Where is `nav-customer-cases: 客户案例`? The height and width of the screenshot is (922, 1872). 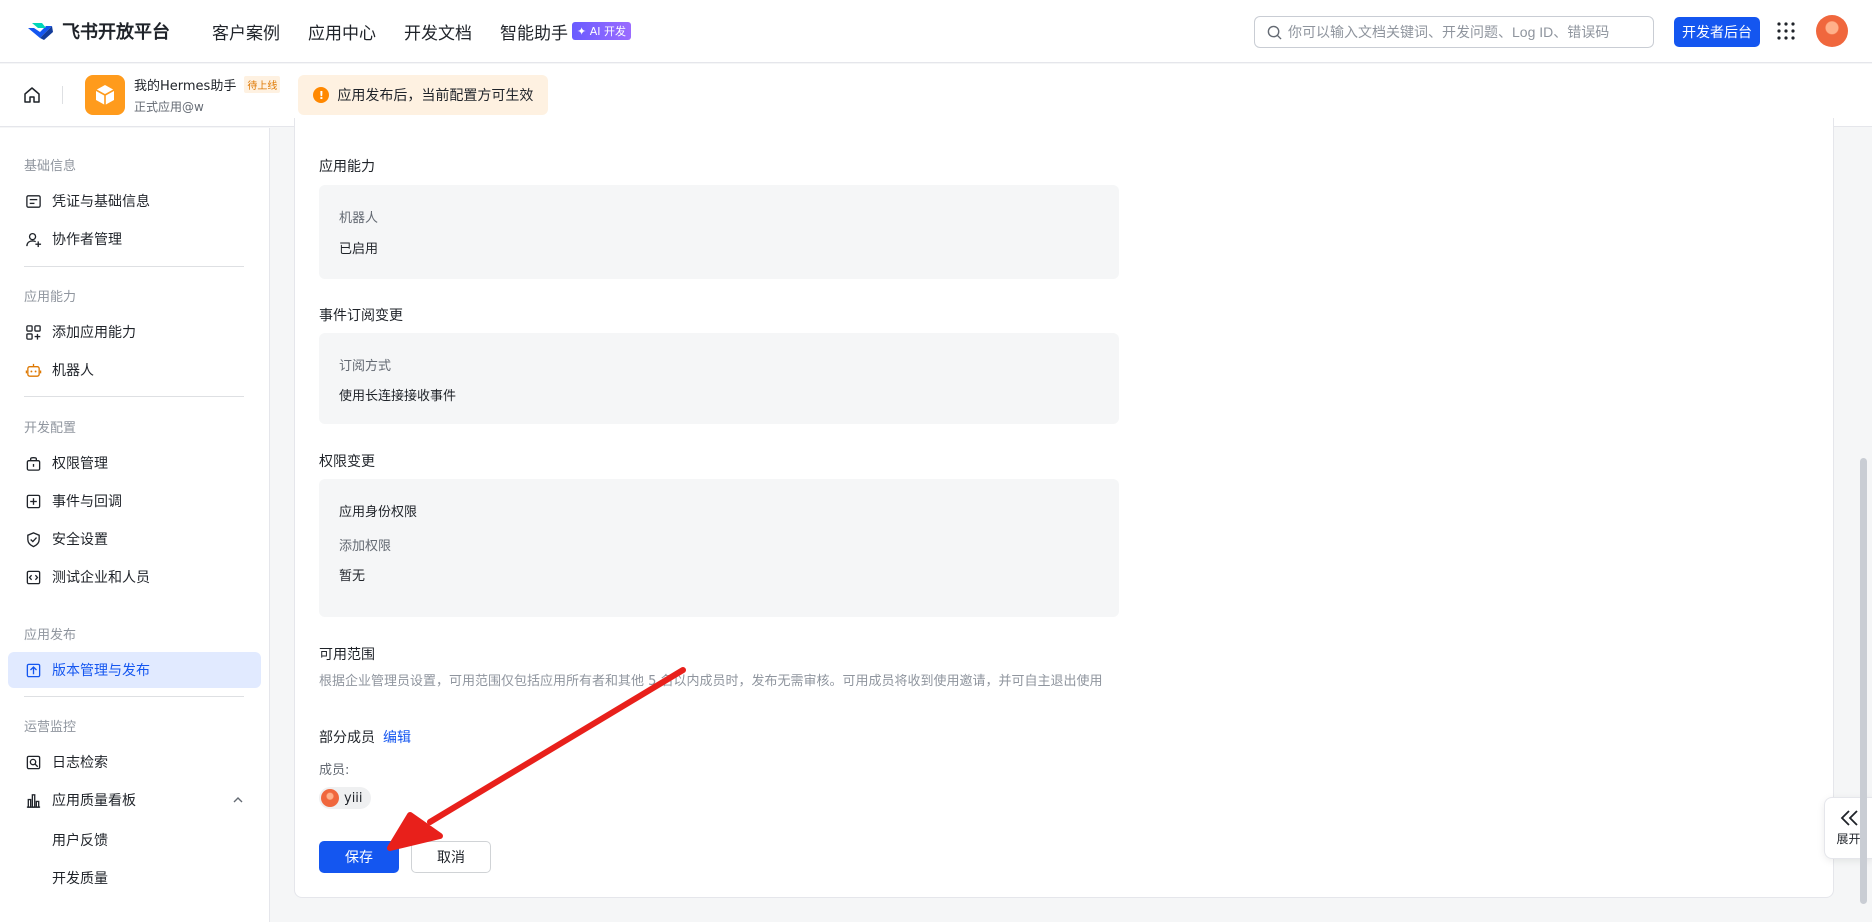
nav-customer-cases: 客户案例 is located at coordinates (246, 31).